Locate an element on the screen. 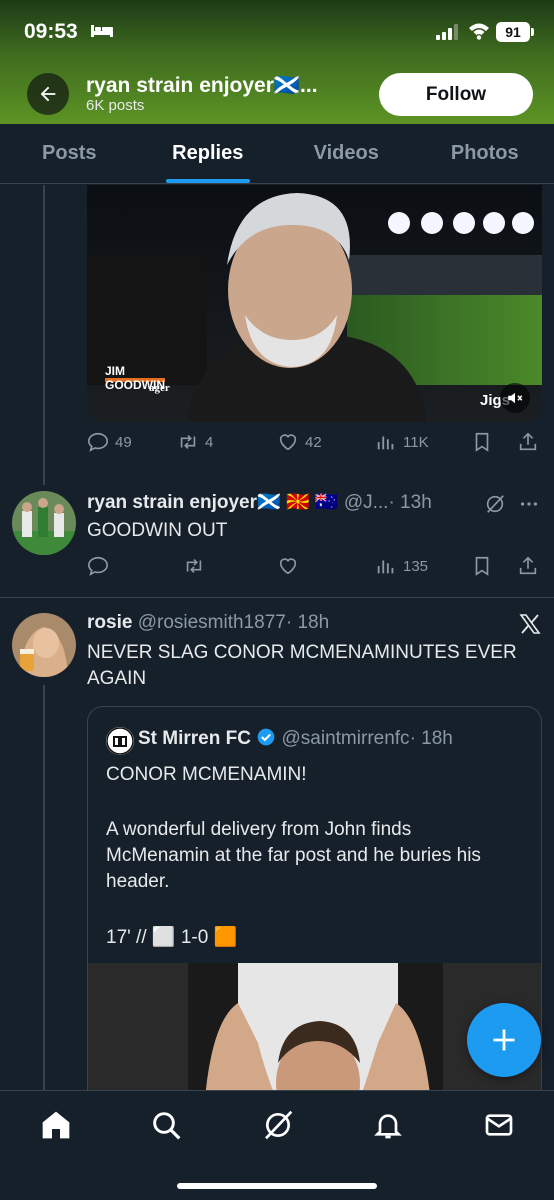 This screenshot has height=1200, width=554. views-button: 135 is located at coordinates (401, 566).